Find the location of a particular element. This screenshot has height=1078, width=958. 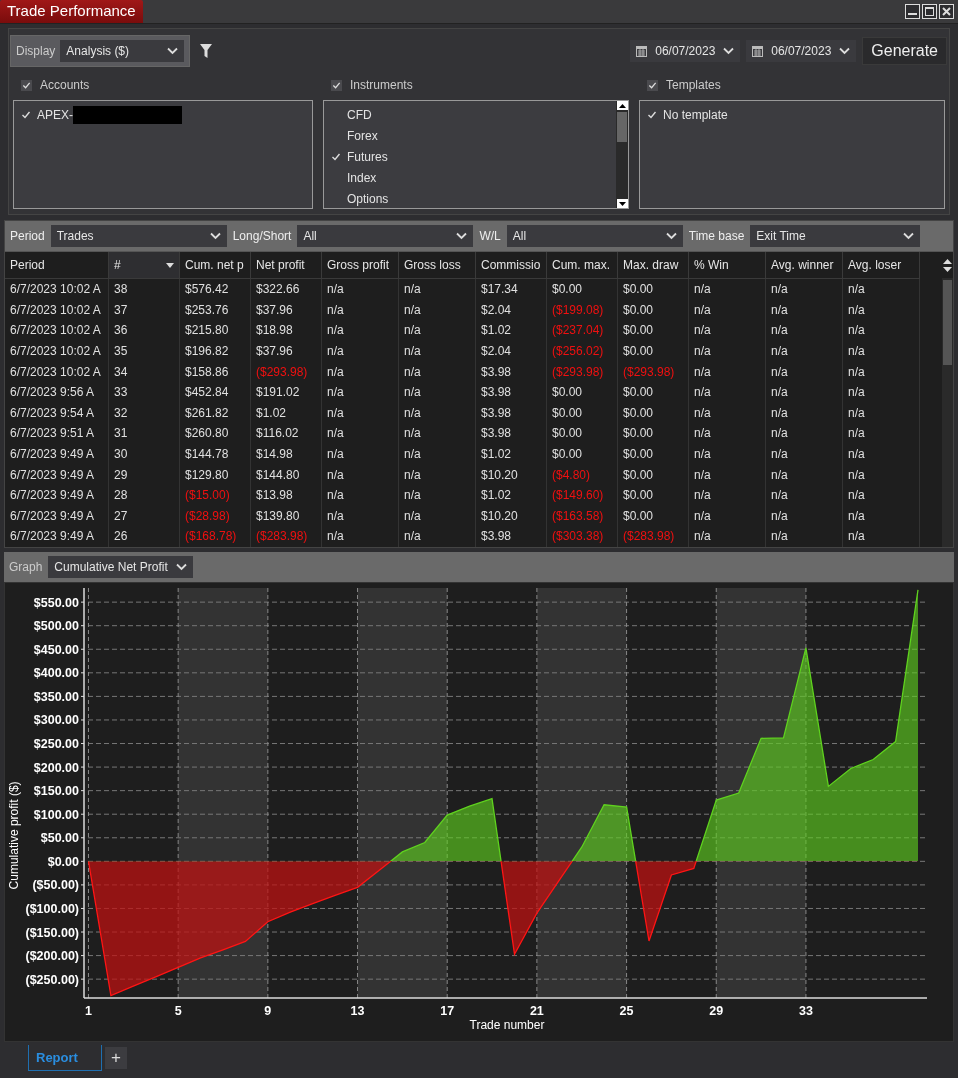

filter-dropdown: Trades is located at coordinates (138, 236).